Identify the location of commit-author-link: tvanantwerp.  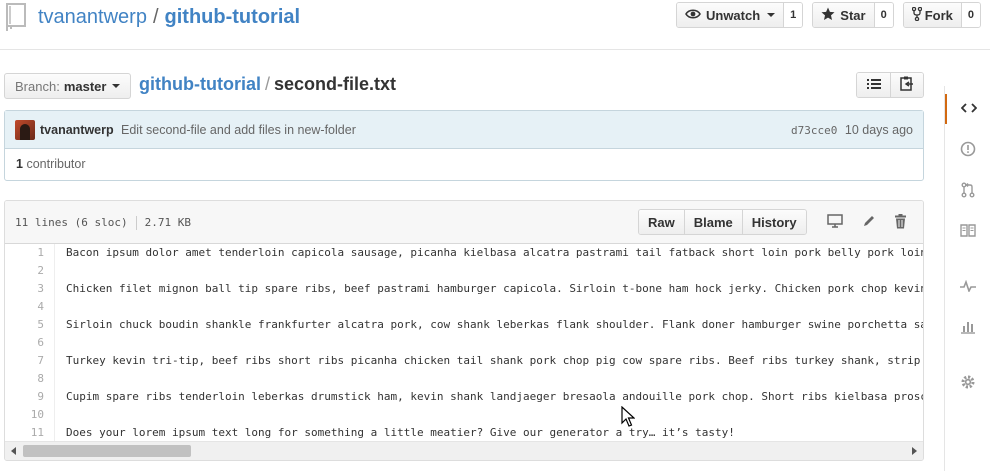
(77, 130).